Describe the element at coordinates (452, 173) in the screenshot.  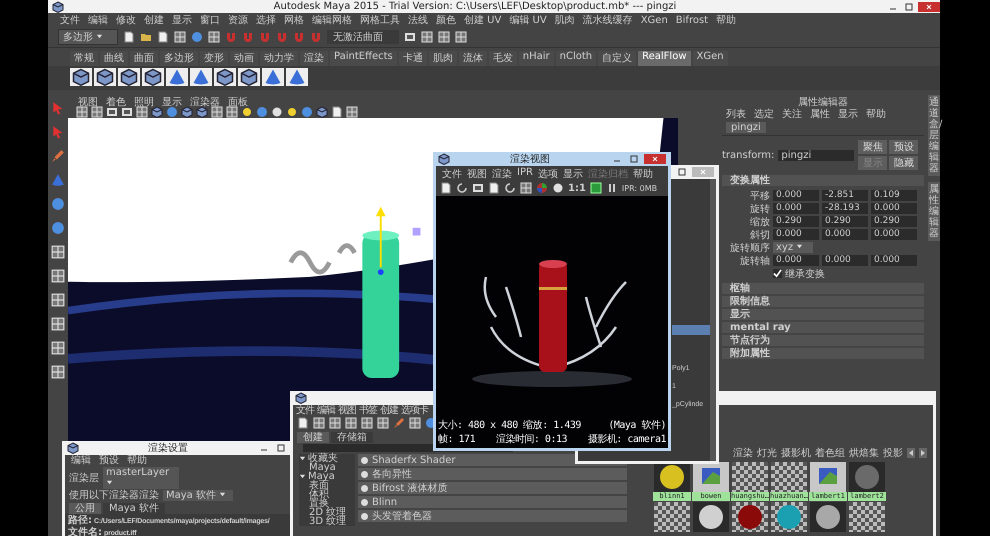
I see `menu-item: 文件` at that location.